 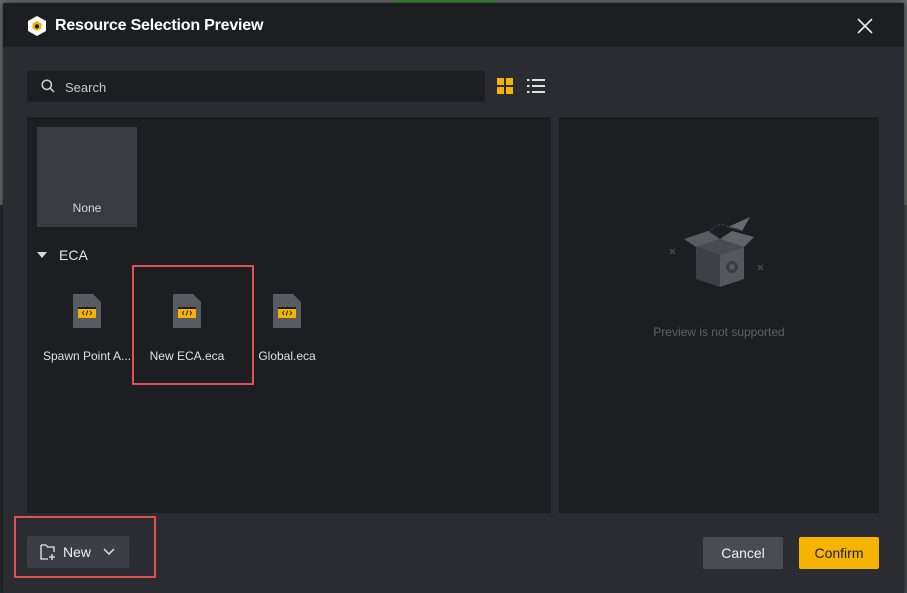 I want to click on empty-box-icon, so click(x=716, y=252).